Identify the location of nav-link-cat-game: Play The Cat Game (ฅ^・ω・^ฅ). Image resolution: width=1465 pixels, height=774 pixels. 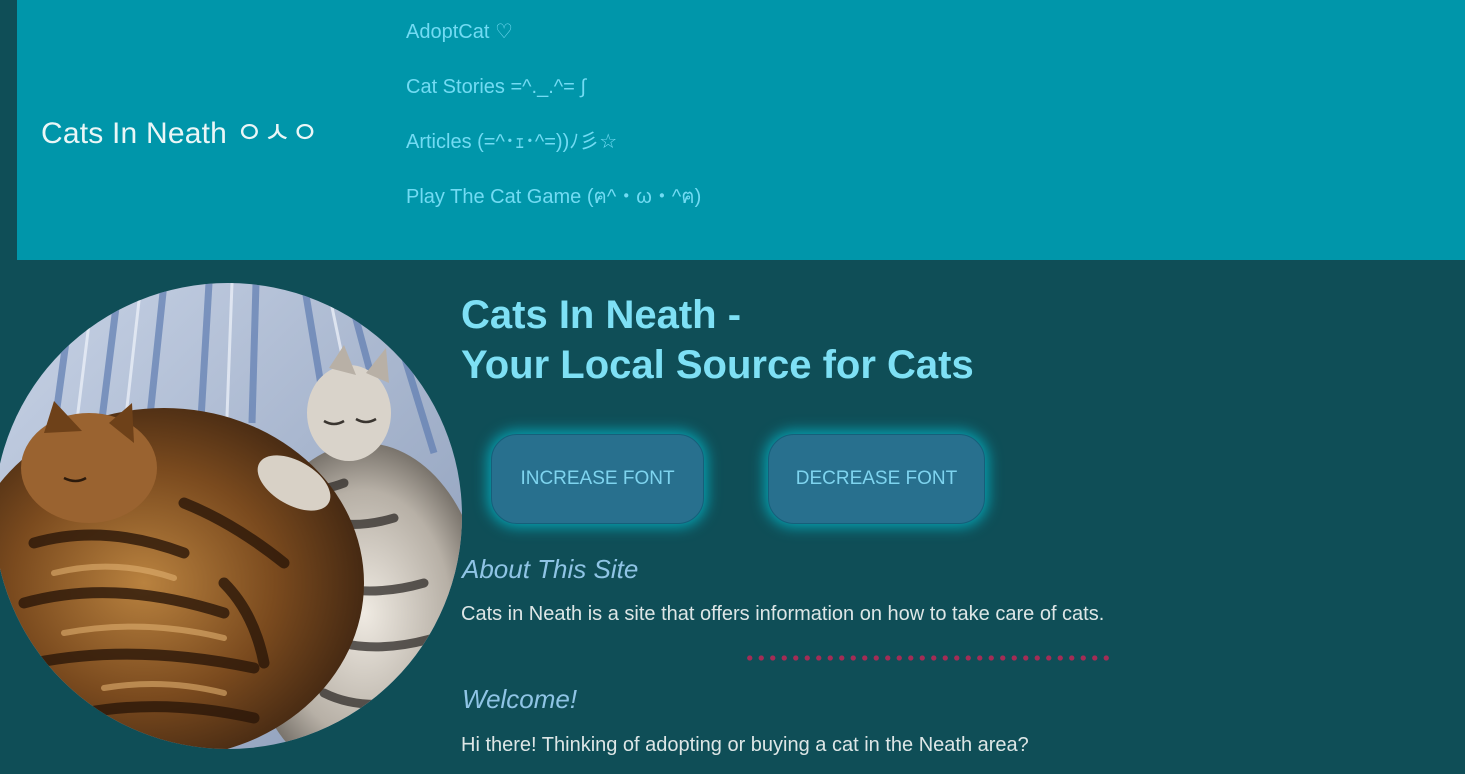
(553, 210).